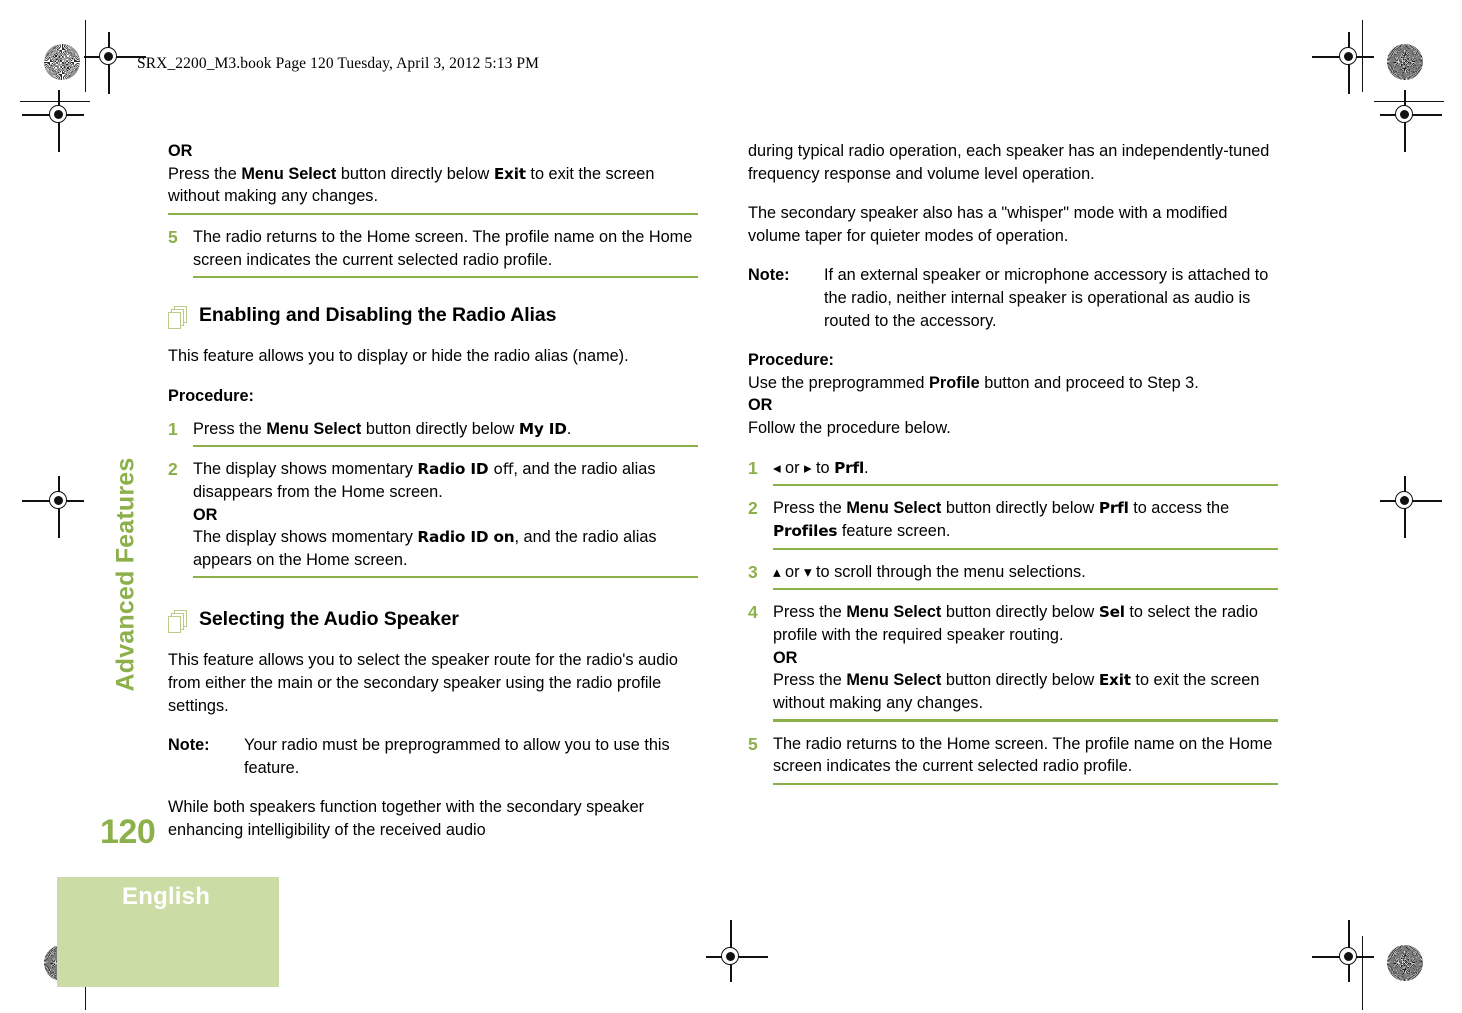 Image resolution: width=1462 pixels, height=1013 pixels. I want to click on section-title-radio-alias: Enabling and Disabling the Radio Alias, so click(378, 315).